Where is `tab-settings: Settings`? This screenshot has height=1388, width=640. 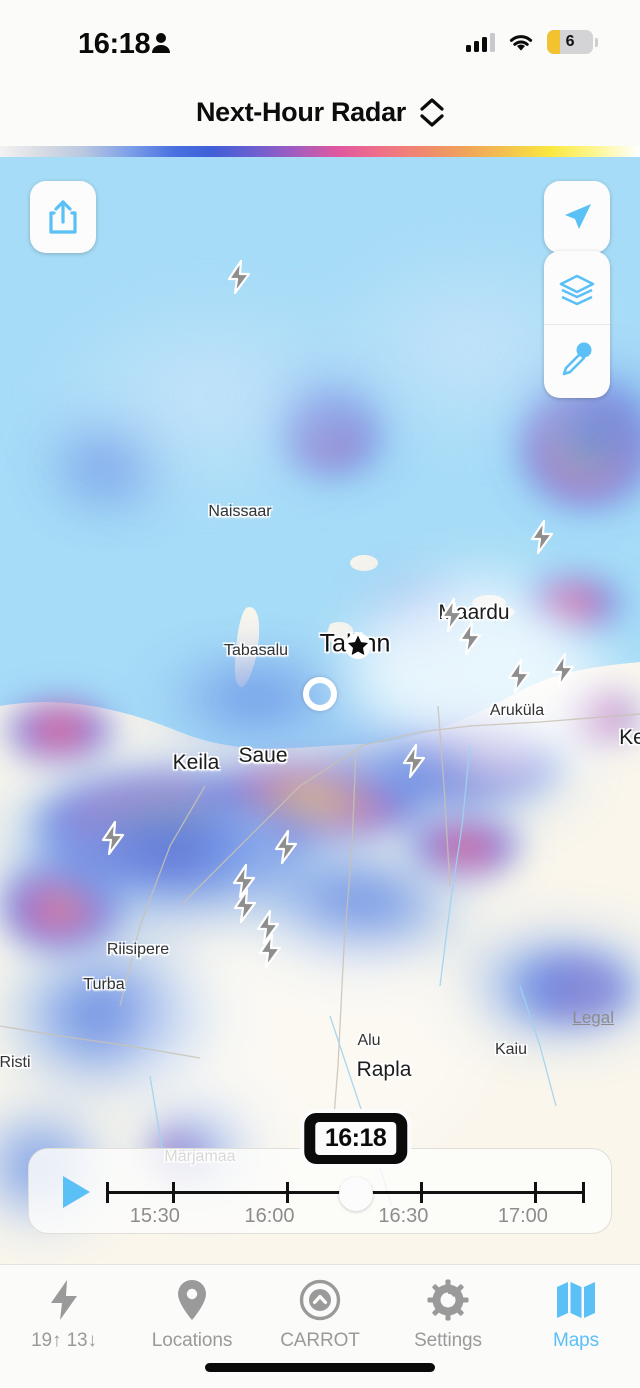 tab-settings: Settings is located at coordinates (448, 1315).